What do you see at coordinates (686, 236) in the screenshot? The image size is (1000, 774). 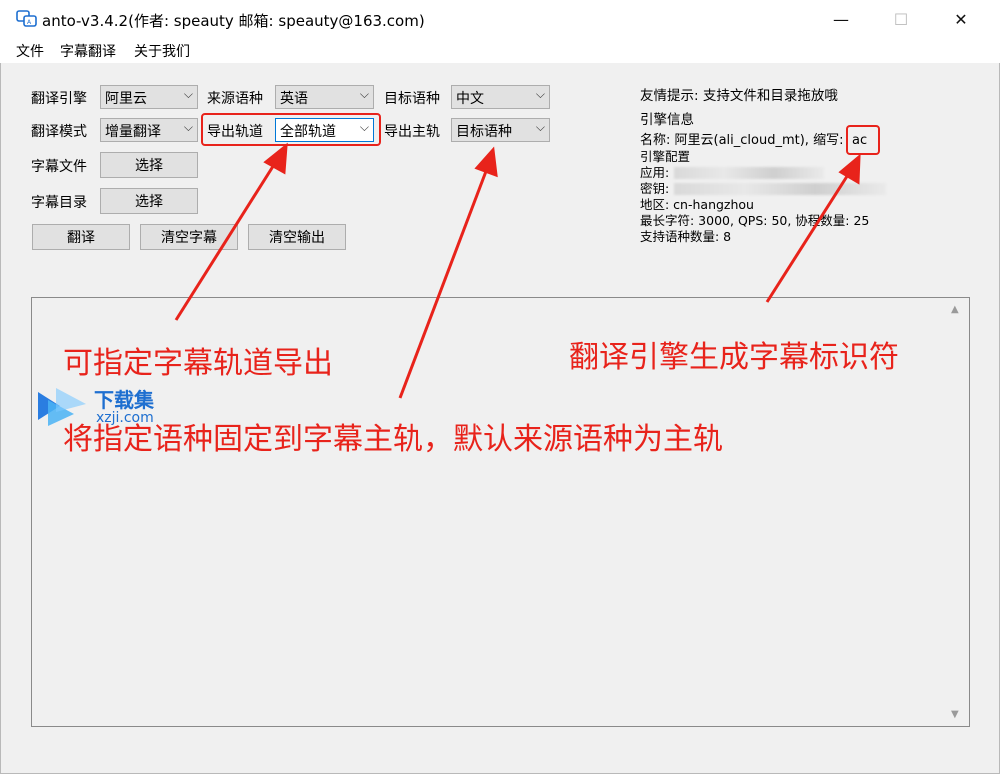 I see `lang-count-line: 支持语种数量: 8` at bounding box center [686, 236].